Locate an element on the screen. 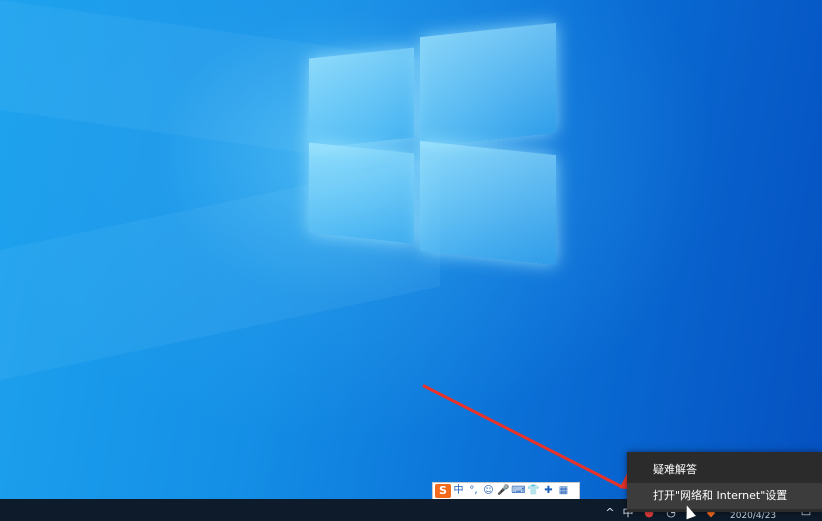 This screenshot has height=521, width=822. menu-item-troubleshoot: 疑难解答 is located at coordinates (724, 470).